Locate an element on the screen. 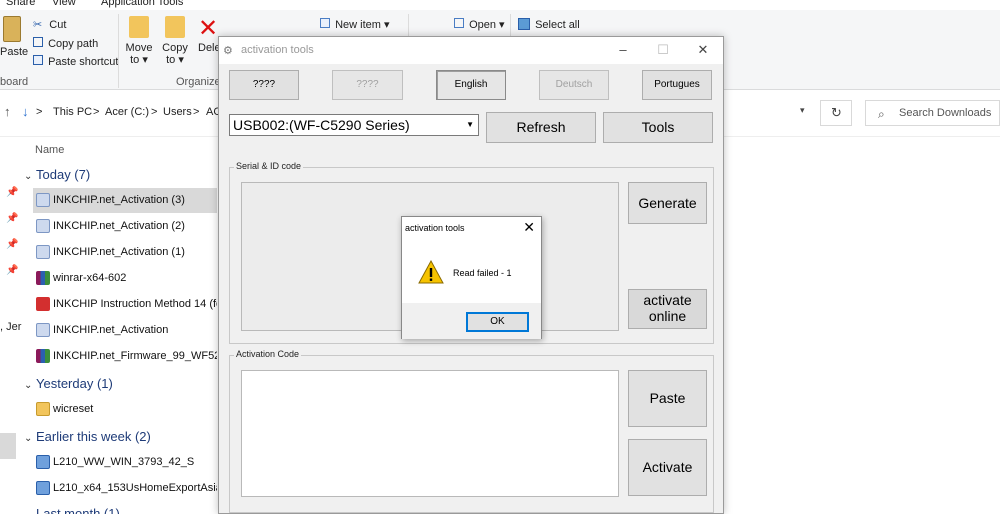  delete-button: ✕ Dele is located at coordinates (209, 35).